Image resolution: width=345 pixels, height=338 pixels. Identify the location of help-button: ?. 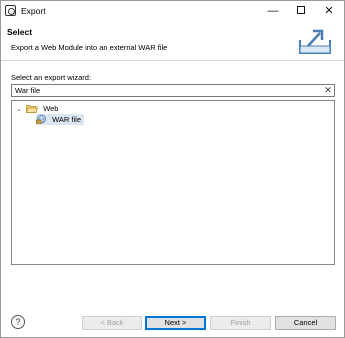
(18, 322).